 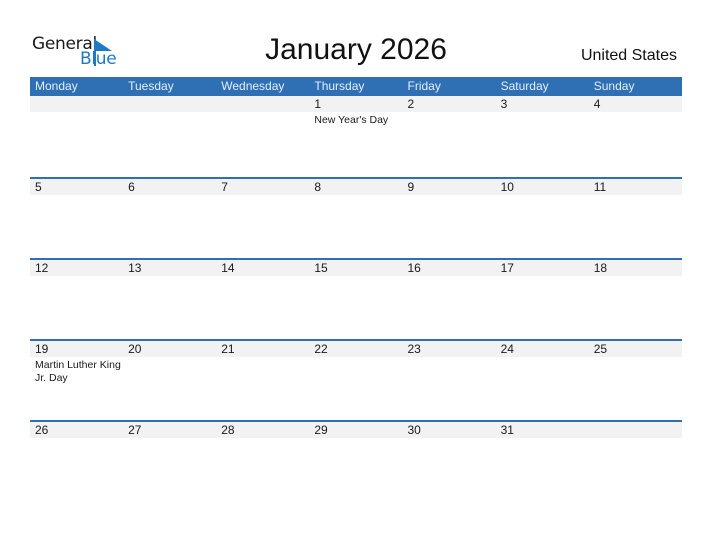 I want to click on day-number: 18, so click(x=600, y=268).